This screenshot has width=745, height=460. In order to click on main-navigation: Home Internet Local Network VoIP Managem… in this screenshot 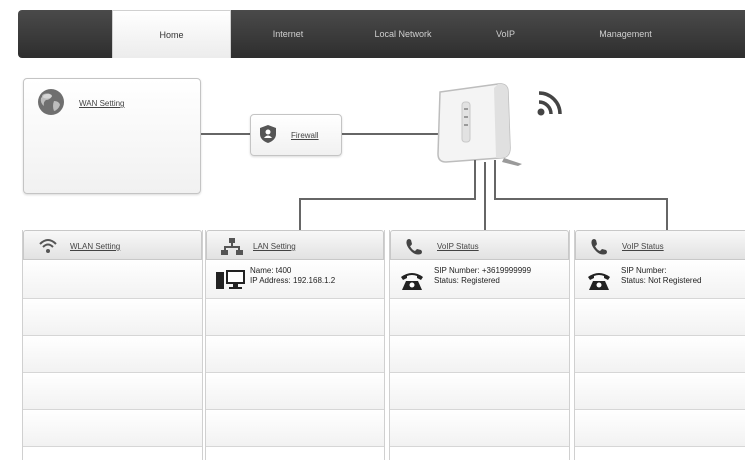, I will do `click(381, 34)`.